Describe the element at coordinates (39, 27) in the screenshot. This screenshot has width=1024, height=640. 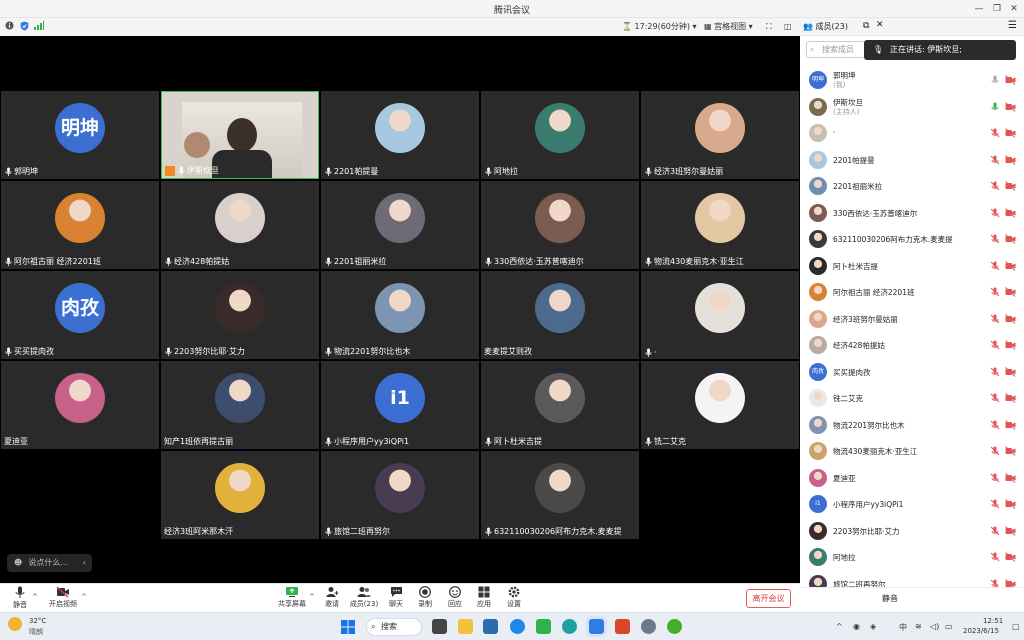
I see `signal-icon` at that location.